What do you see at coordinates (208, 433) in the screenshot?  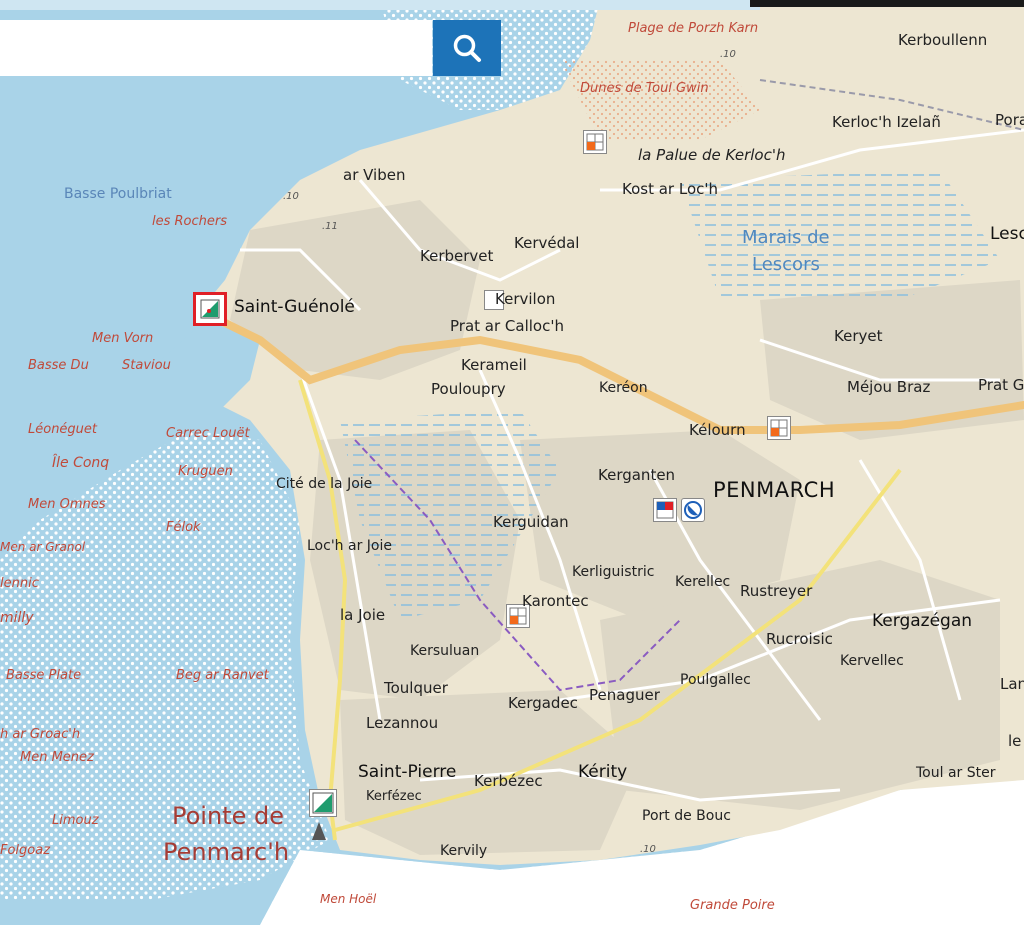 I see `label-carrec-louet: Carrec Louët` at bounding box center [208, 433].